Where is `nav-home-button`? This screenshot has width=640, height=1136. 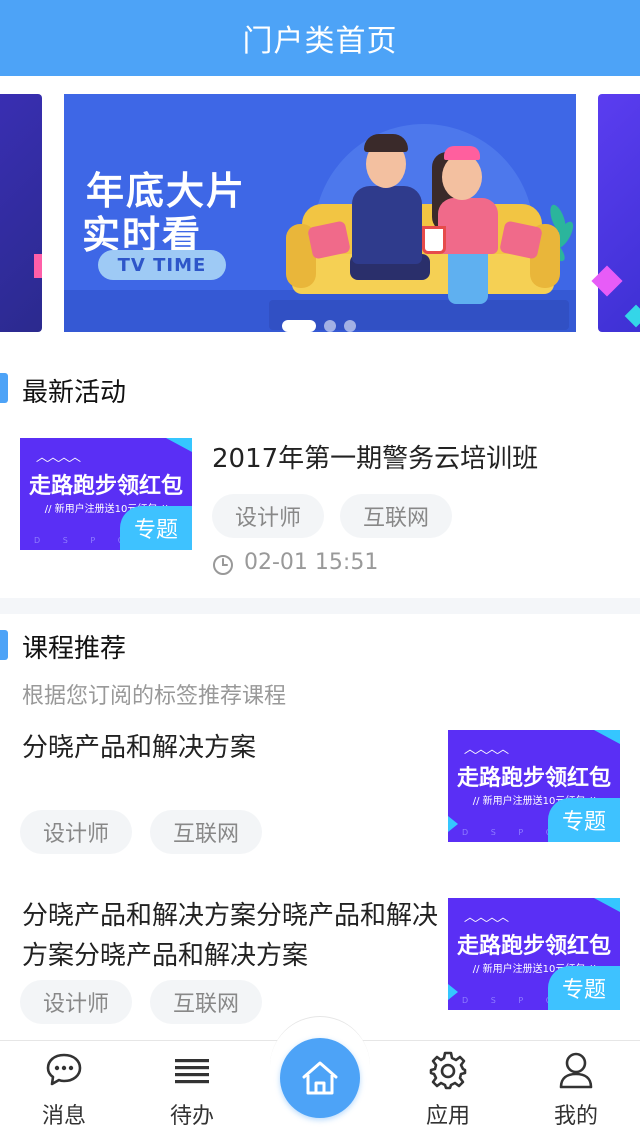
nav-home-button is located at coordinates (320, 1078).